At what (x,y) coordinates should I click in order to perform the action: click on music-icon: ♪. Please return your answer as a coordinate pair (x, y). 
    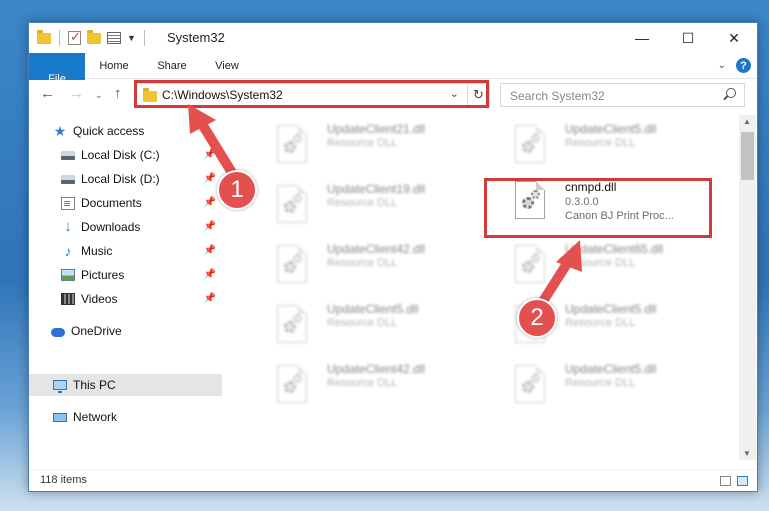
    Looking at the image, I should click on (68, 251).